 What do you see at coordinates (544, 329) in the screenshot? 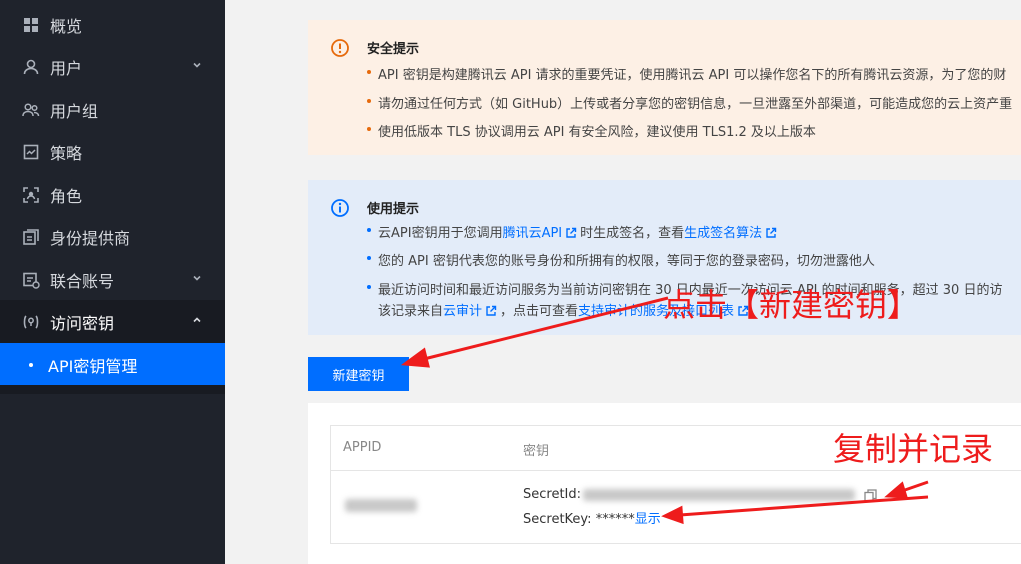
I see `arrow-to-new-key-button` at bounding box center [544, 329].